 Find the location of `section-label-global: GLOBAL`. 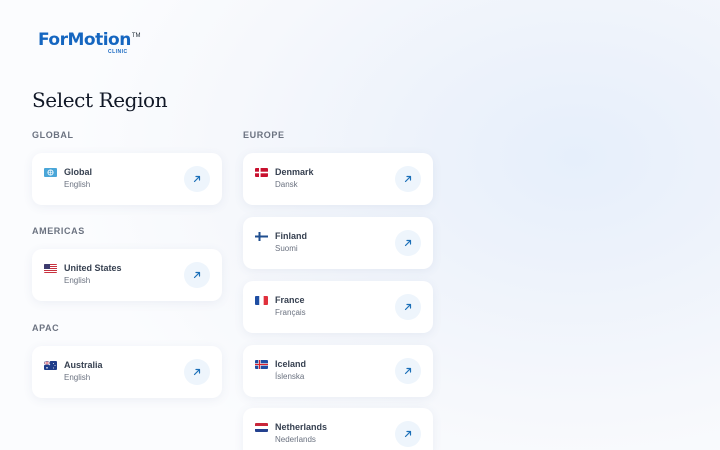

section-label-global: GLOBAL is located at coordinates (53, 135).